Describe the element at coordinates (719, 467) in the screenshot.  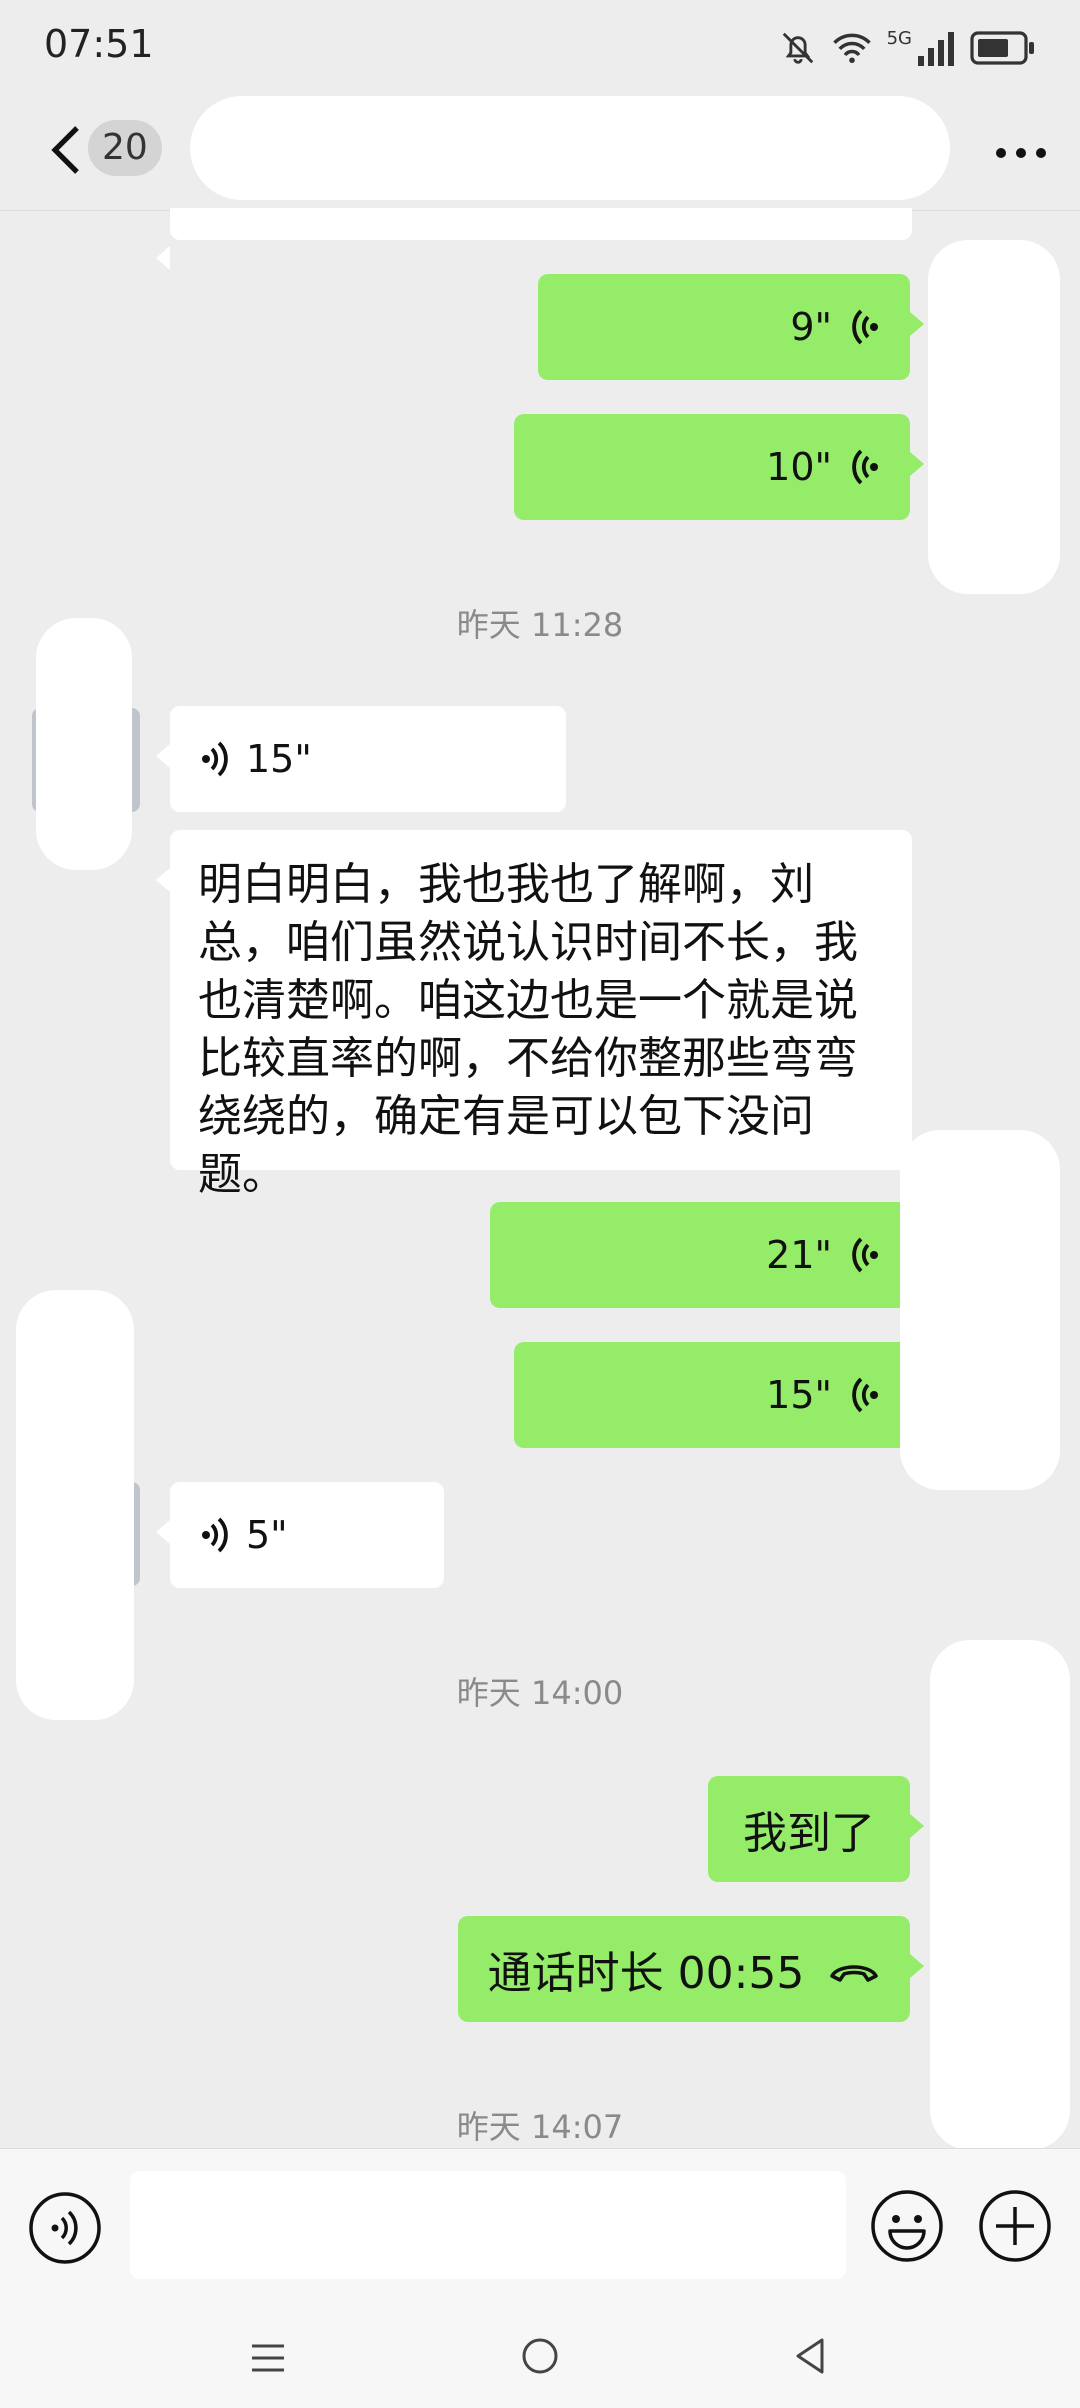
I see `outgoing-voice-message: 10"` at that location.